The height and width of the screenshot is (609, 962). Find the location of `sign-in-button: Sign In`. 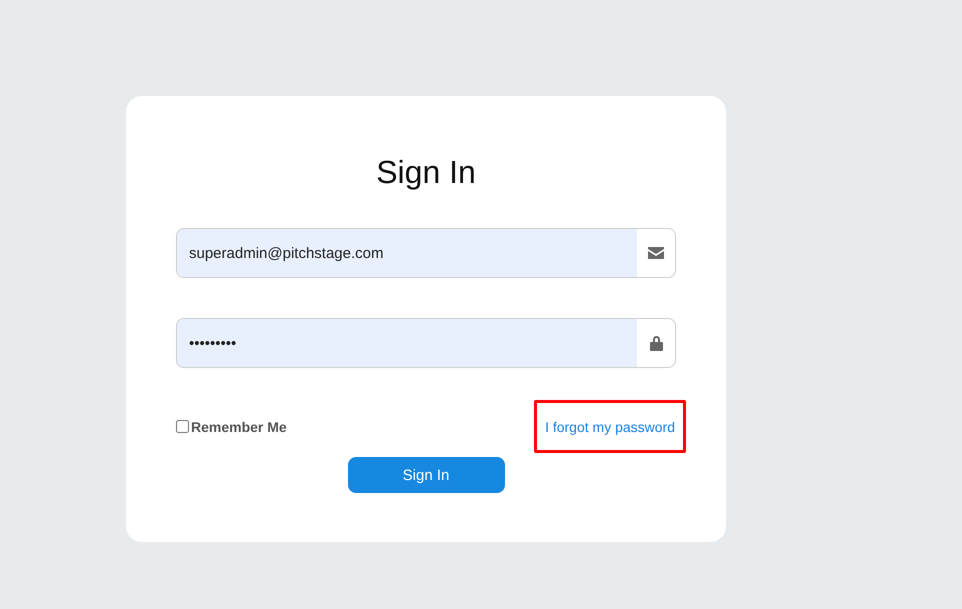

sign-in-button: Sign In is located at coordinates (426, 475).